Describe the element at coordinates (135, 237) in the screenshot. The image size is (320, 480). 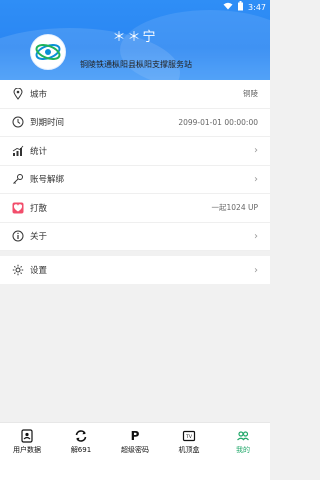
I see `about-row: 关于 ›` at that location.